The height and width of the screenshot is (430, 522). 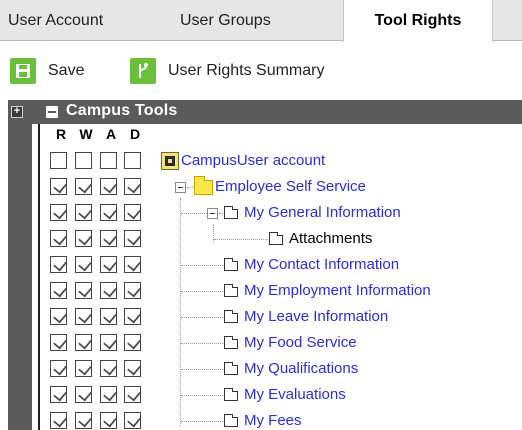 What do you see at coordinates (316, 316) in the screenshot?
I see `tree-node-label: My Leave Information` at bounding box center [316, 316].